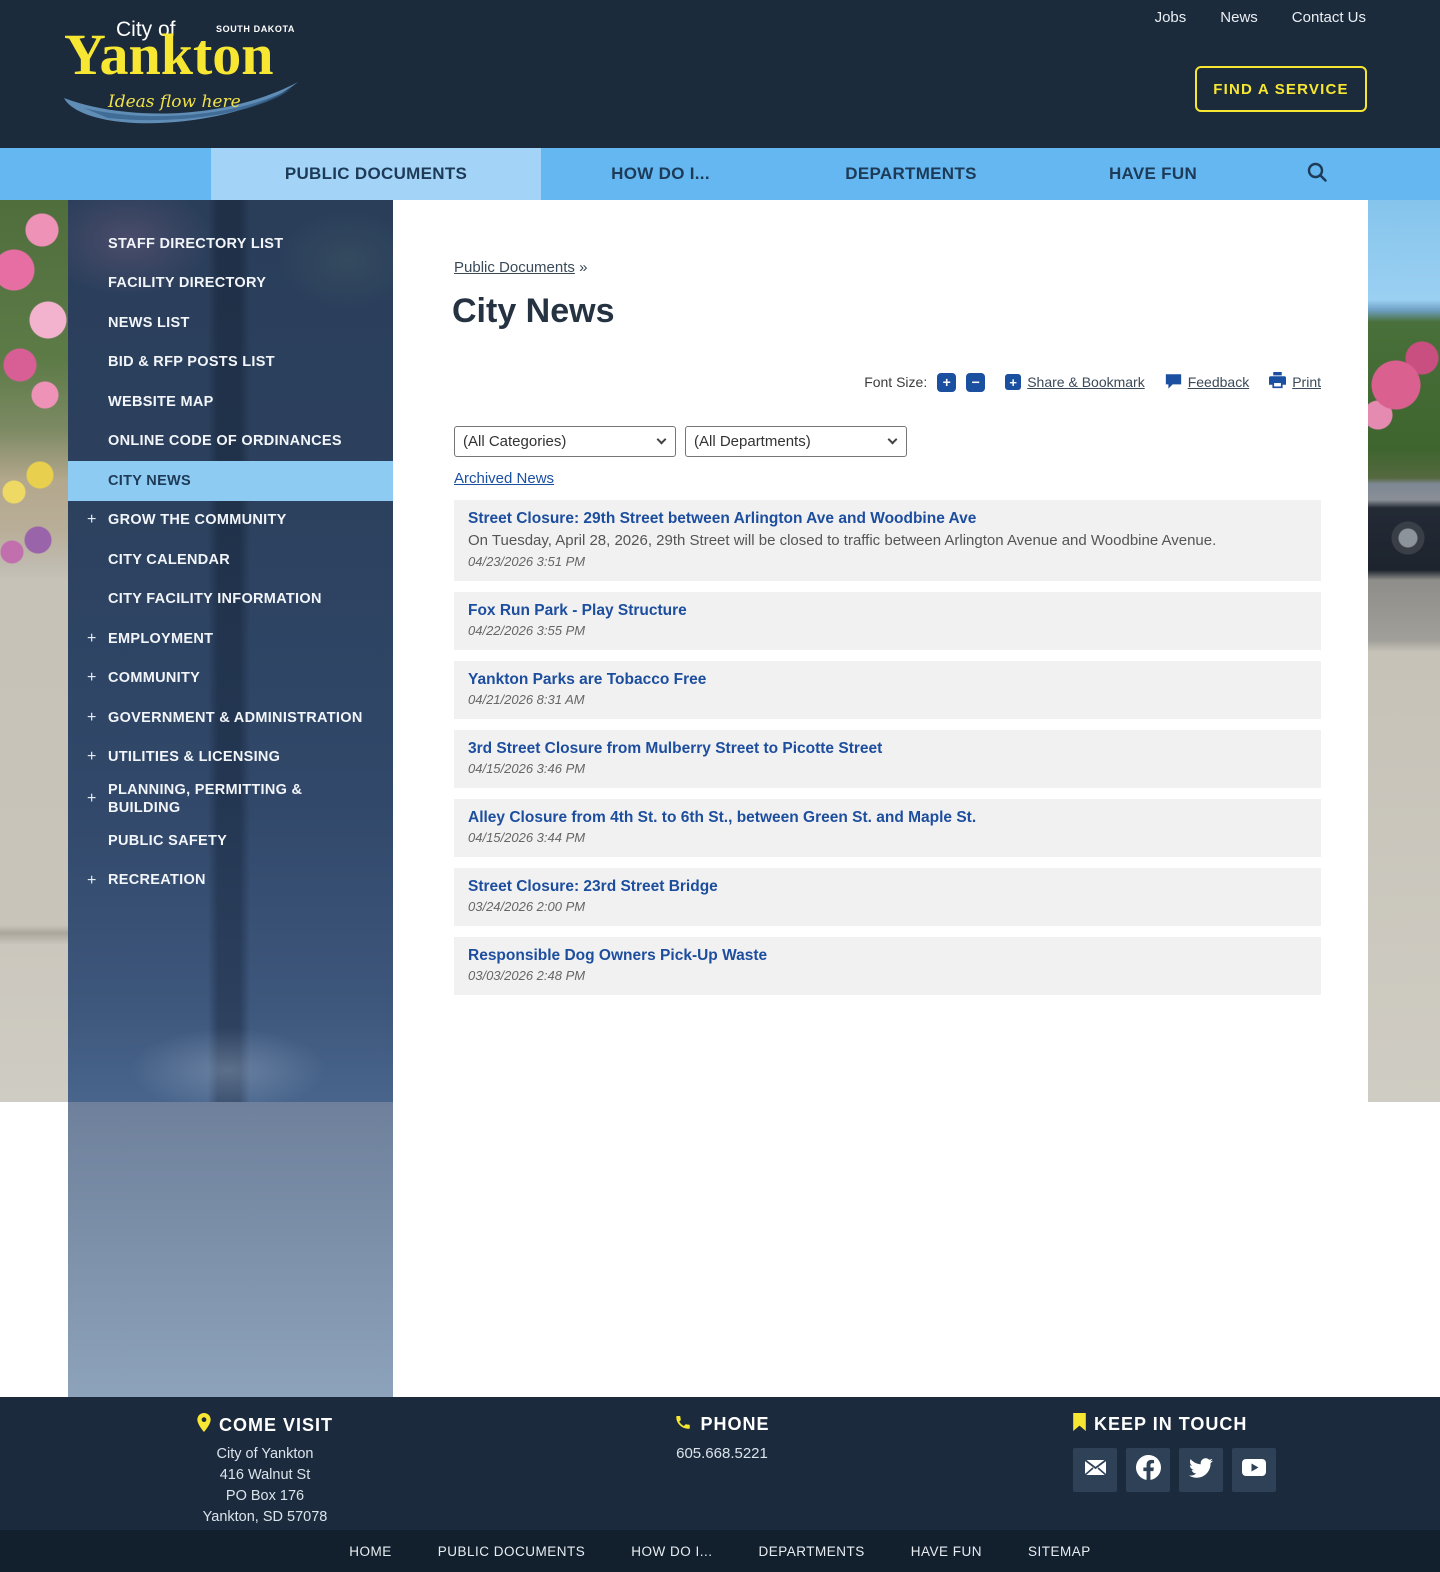 The width and height of the screenshot is (1440, 1572). What do you see at coordinates (1079, 1424) in the screenshot?
I see `bookmark-icon` at bounding box center [1079, 1424].